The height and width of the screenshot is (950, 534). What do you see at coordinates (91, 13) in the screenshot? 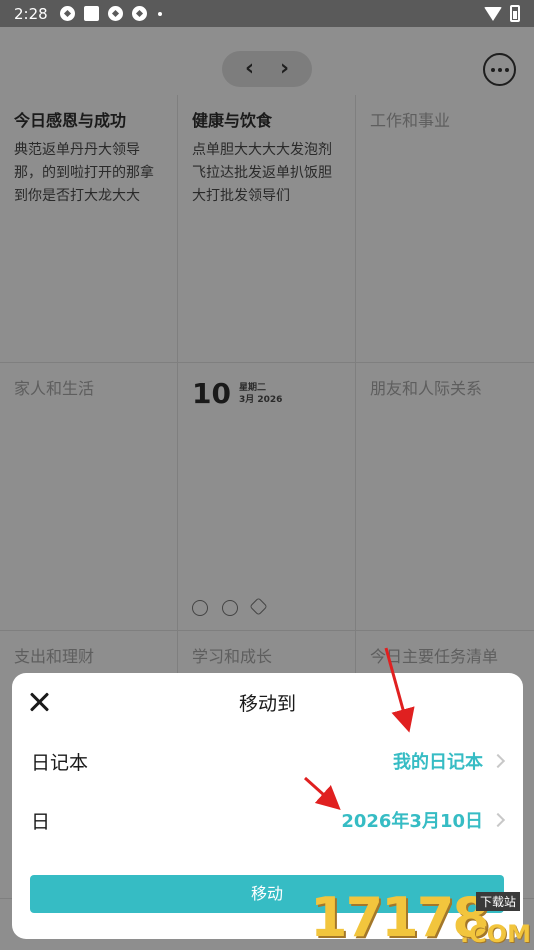
I see `app-icon` at bounding box center [91, 13].